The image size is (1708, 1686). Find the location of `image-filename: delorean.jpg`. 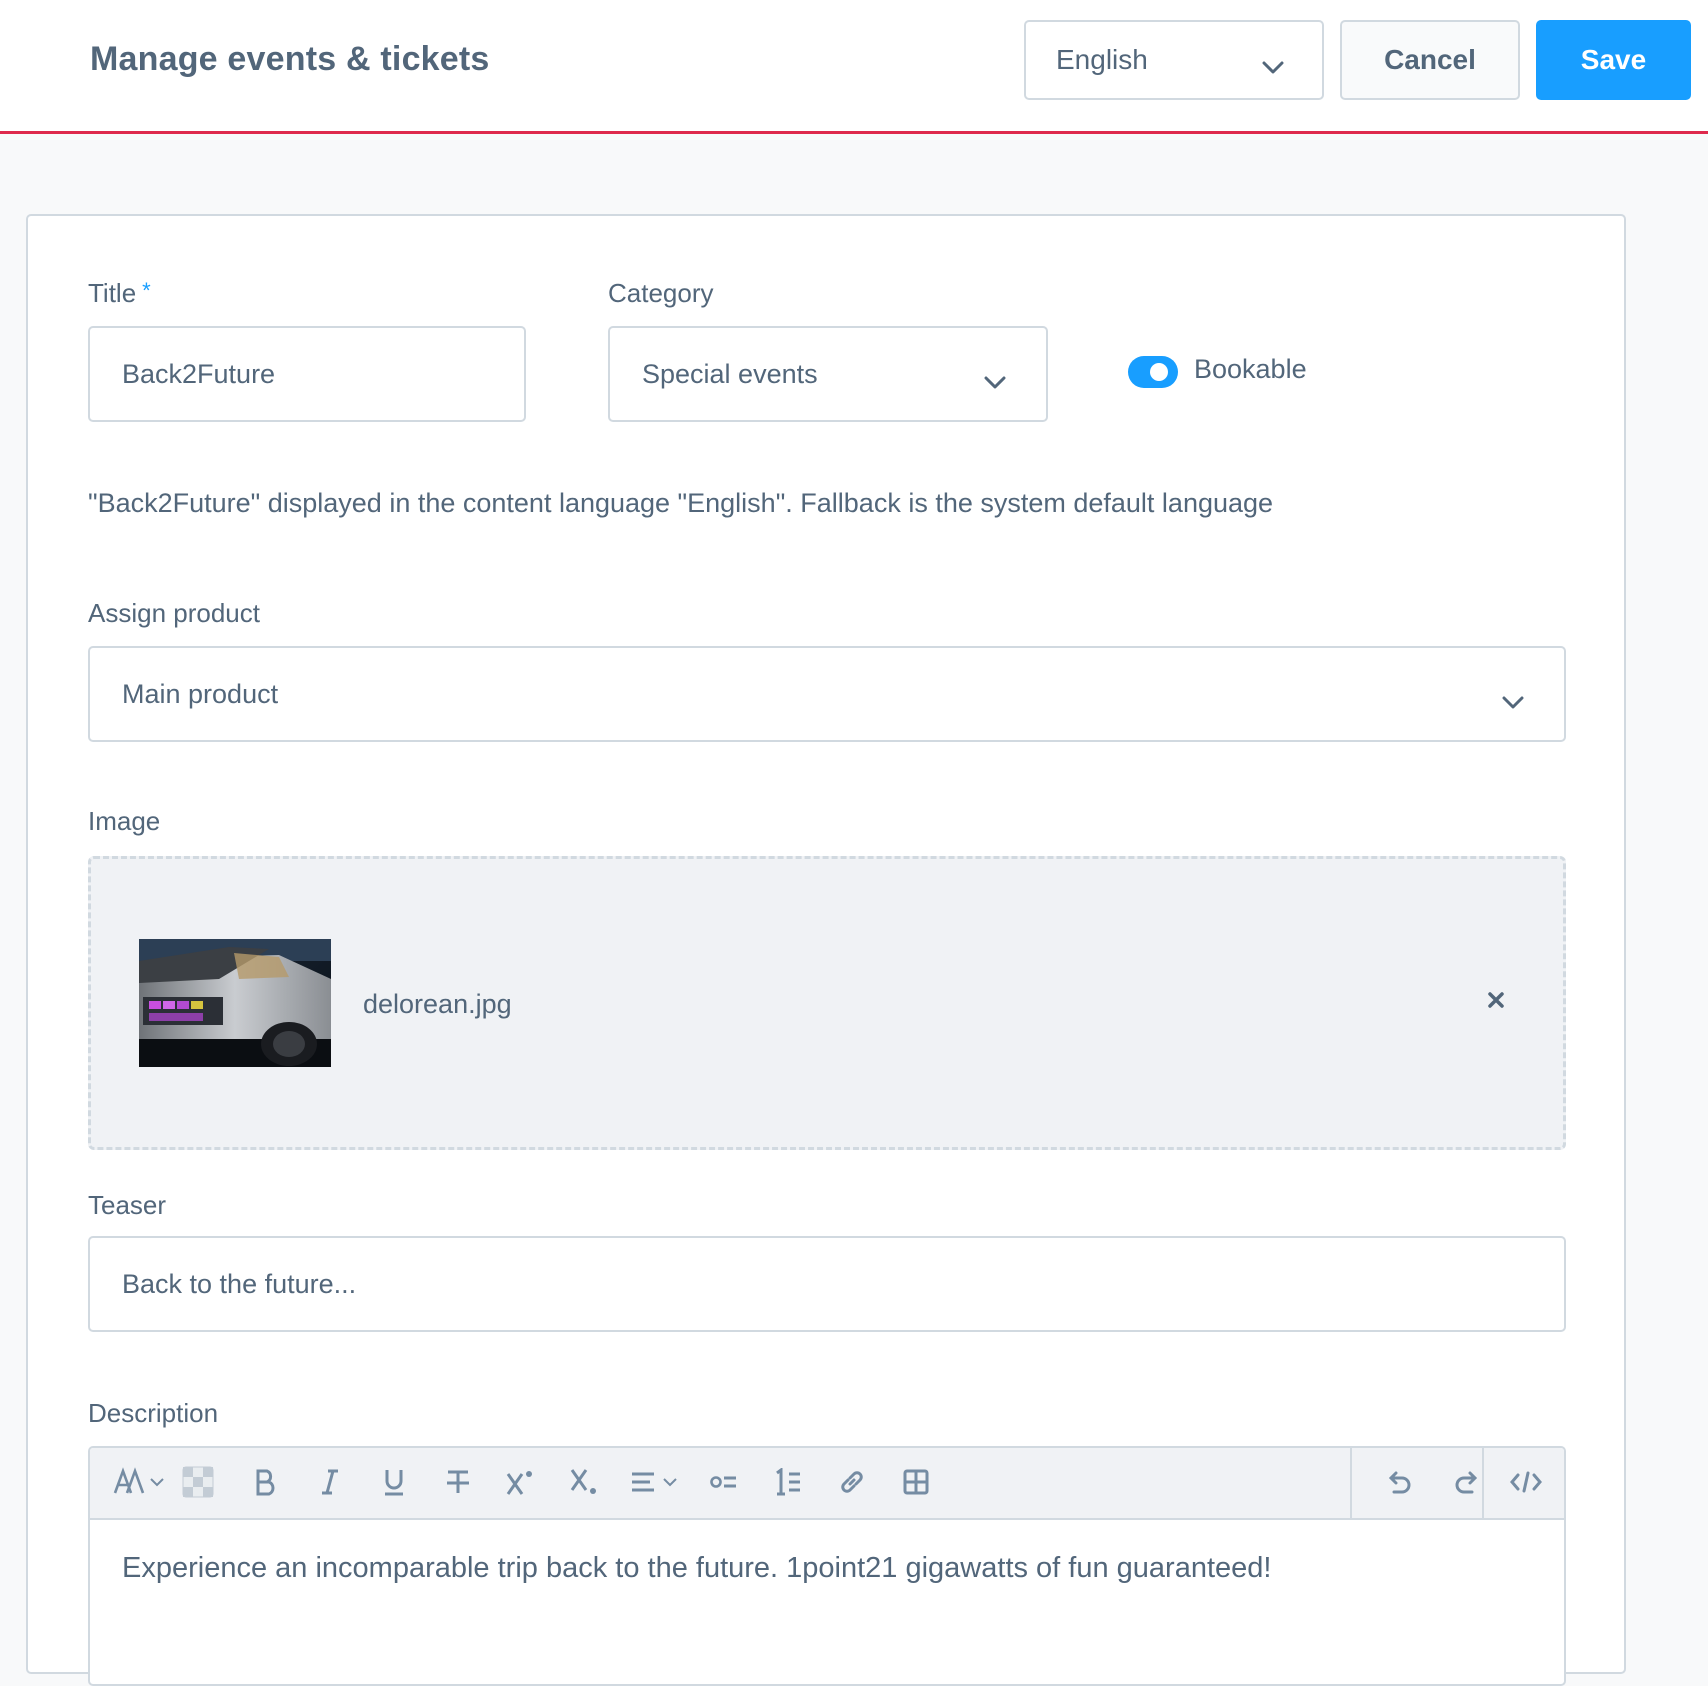

image-filename: delorean.jpg is located at coordinates (437, 1004).